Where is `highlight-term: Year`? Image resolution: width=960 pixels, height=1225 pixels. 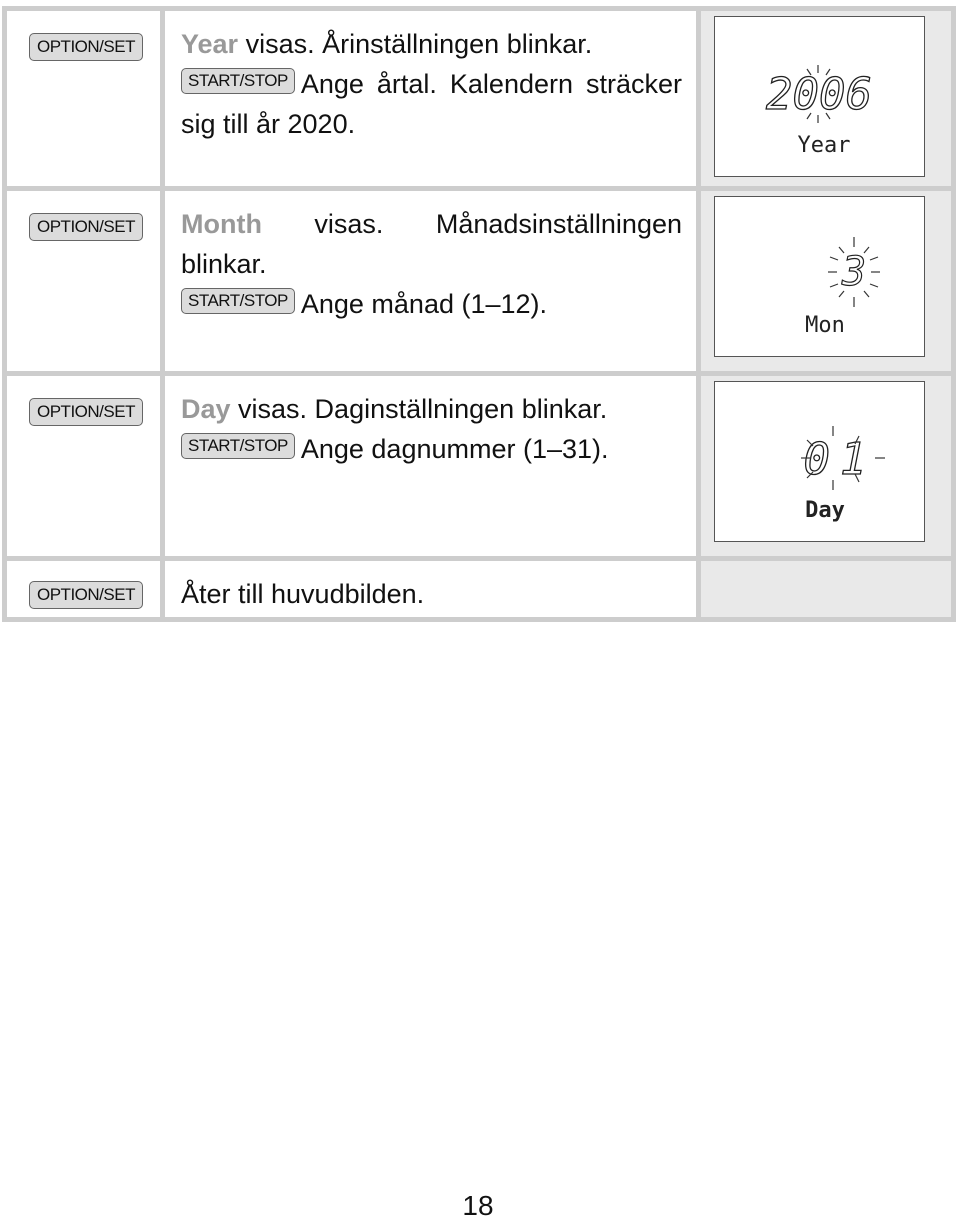
highlight-term: Year is located at coordinates (210, 44).